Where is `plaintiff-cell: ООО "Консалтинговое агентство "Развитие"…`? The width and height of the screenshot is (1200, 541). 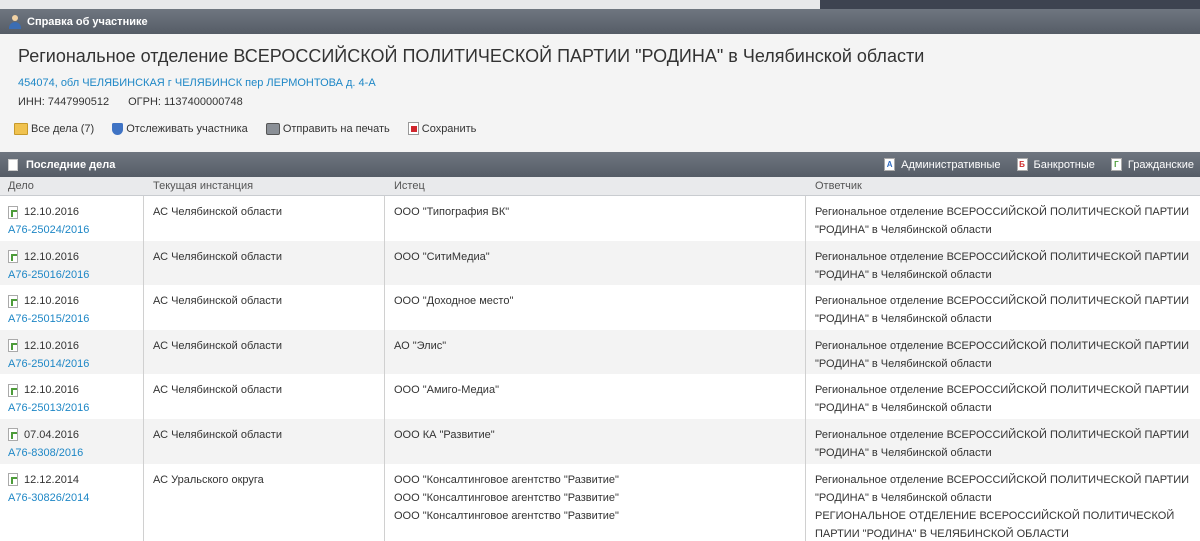
plaintiff-cell: ООО "Консалтинговое агентство "Развитие"… is located at coordinates (595, 502).